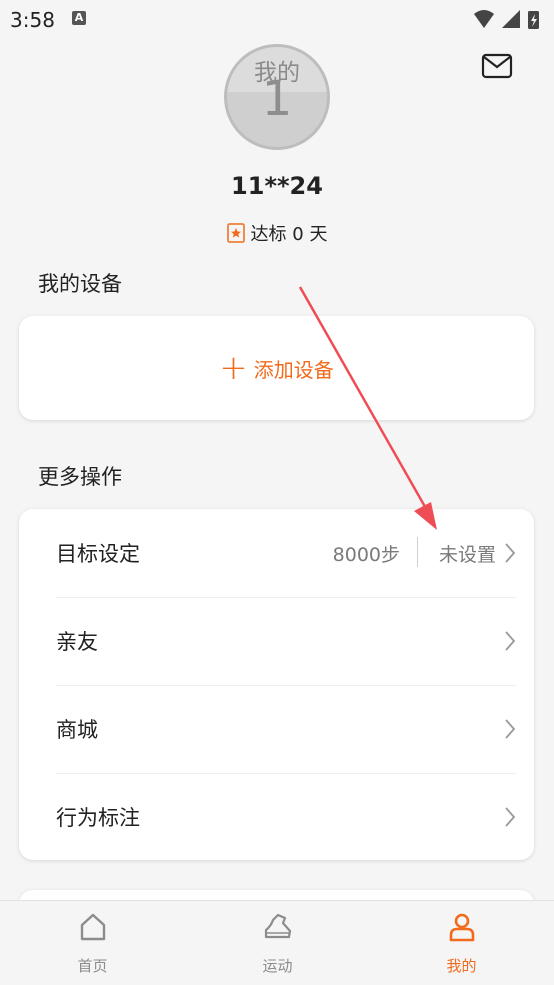  I want to click on goal-status-value: 未设置, so click(467, 555).